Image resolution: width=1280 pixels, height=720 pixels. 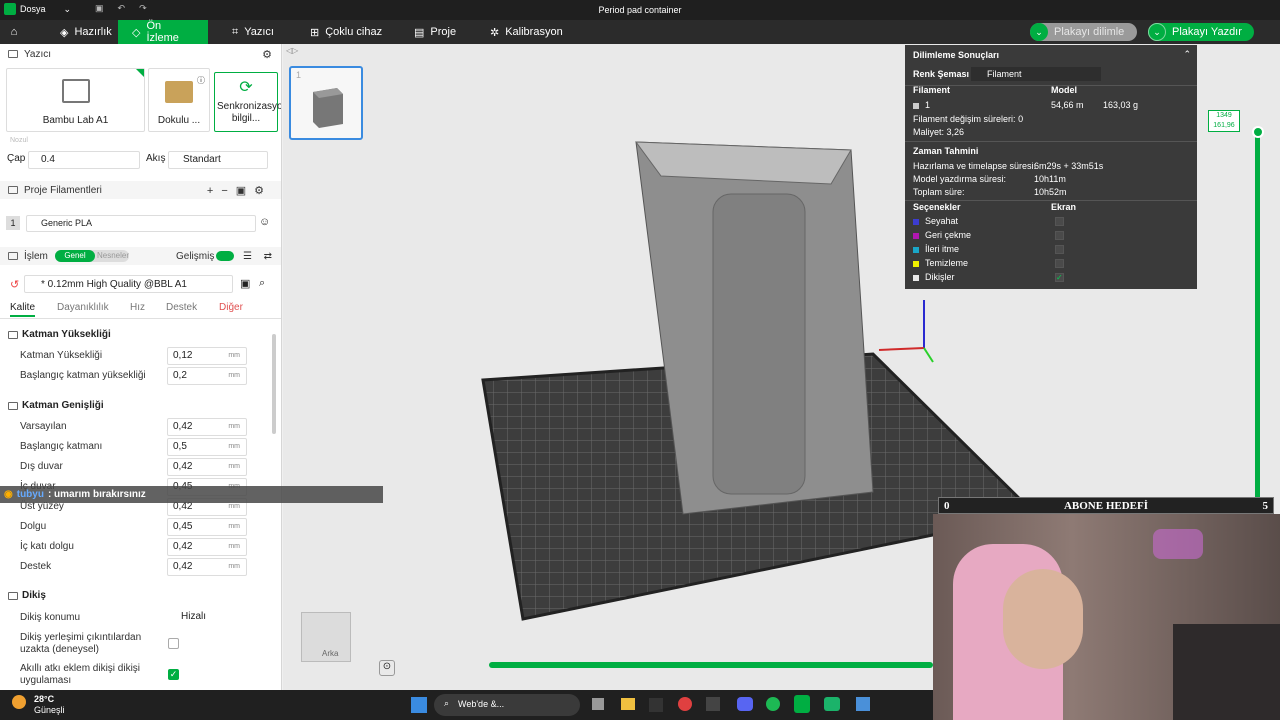 I want to click on compare-icon: ⇄, so click(x=268, y=256).